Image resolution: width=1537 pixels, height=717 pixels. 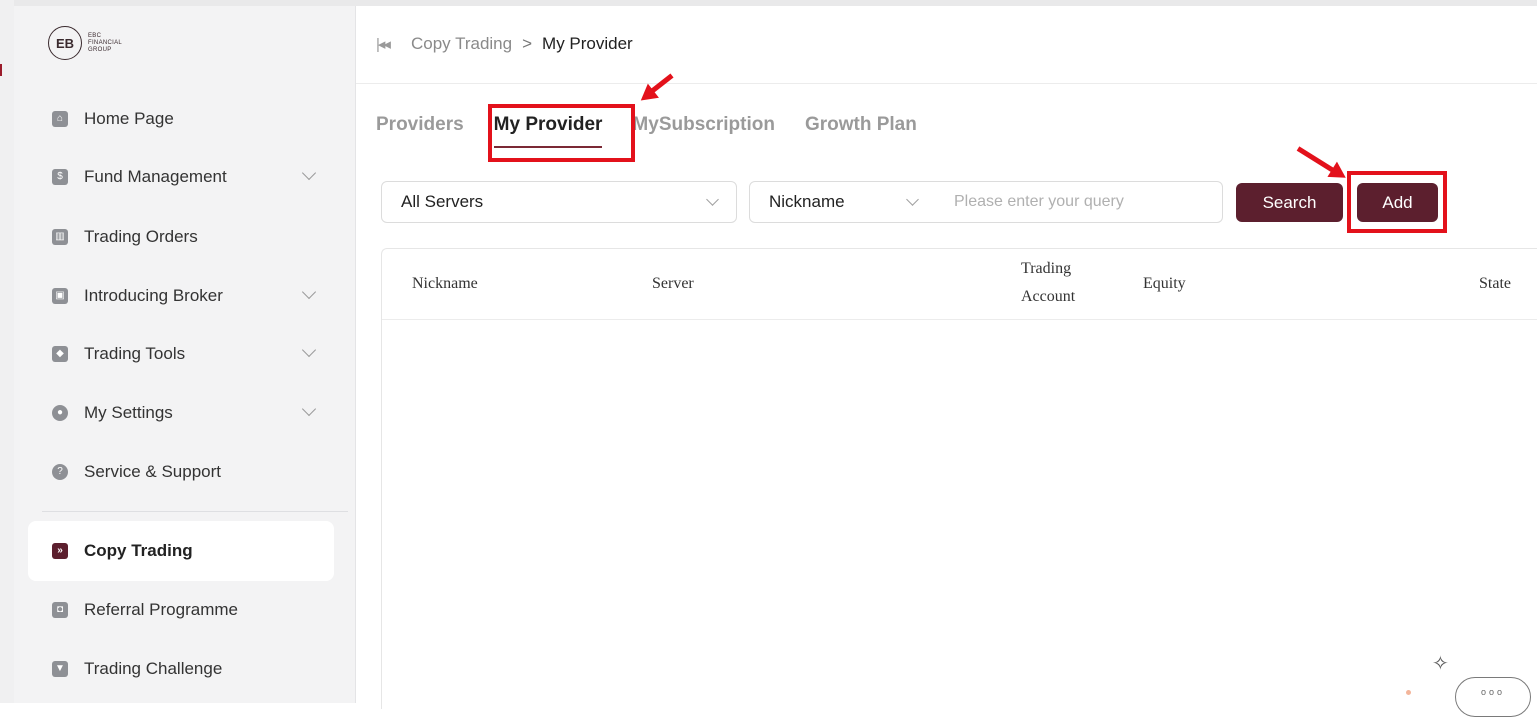 What do you see at coordinates (946, 83) in the screenshot?
I see `header-divider` at bounding box center [946, 83].